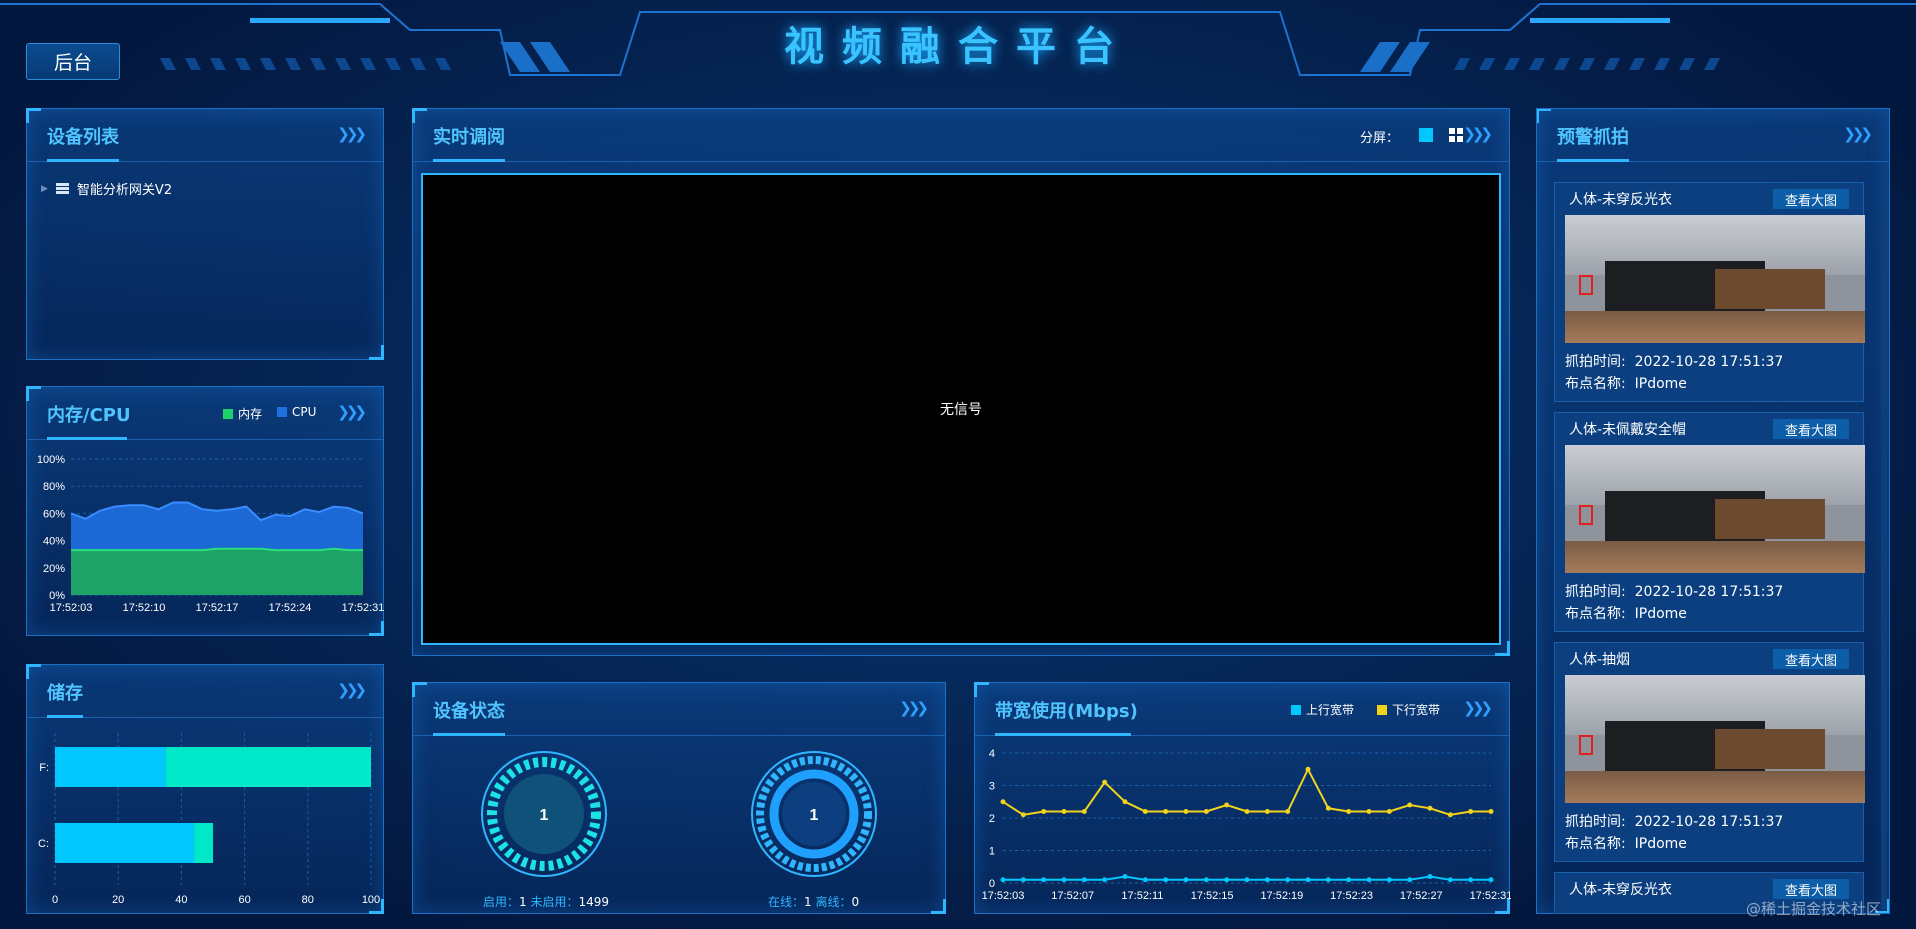  What do you see at coordinates (961, 161) in the screenshot?
I see `divider` at bounding box center [961, 161].